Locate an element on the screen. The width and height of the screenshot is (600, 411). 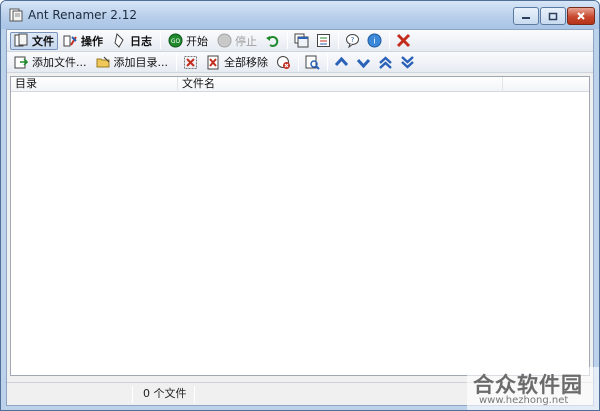
svg-text: GO is located at coordinates (176, 41).